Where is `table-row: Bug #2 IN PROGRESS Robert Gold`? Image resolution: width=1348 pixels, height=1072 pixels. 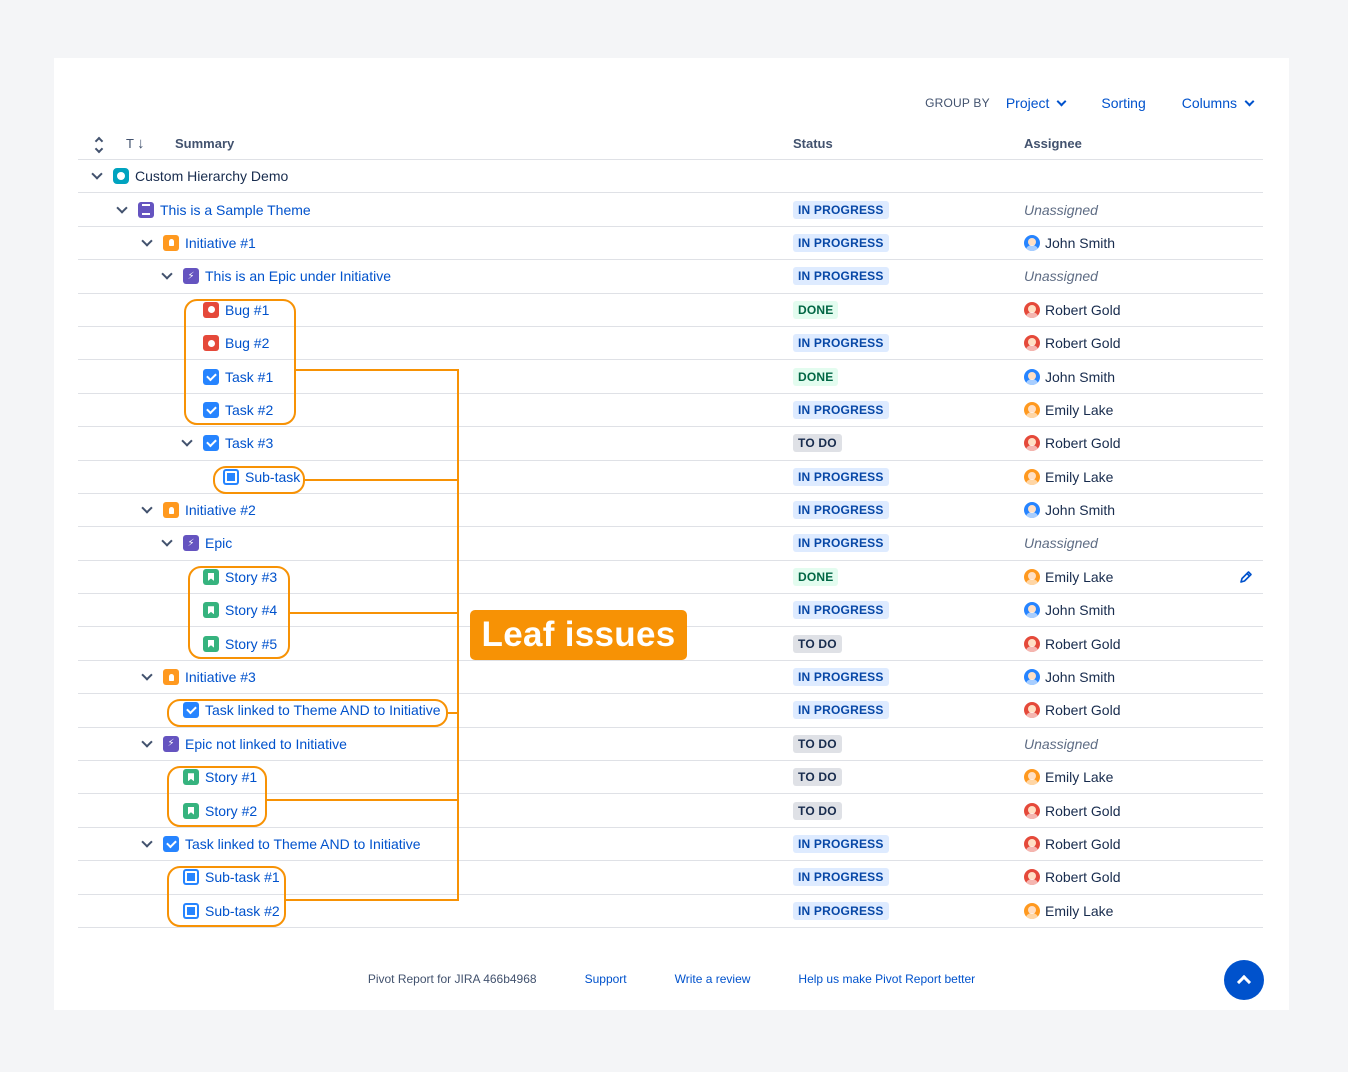
table-row: Bug #2 IN PROGRESS Robert Gold is located at coordinates (670, 344).